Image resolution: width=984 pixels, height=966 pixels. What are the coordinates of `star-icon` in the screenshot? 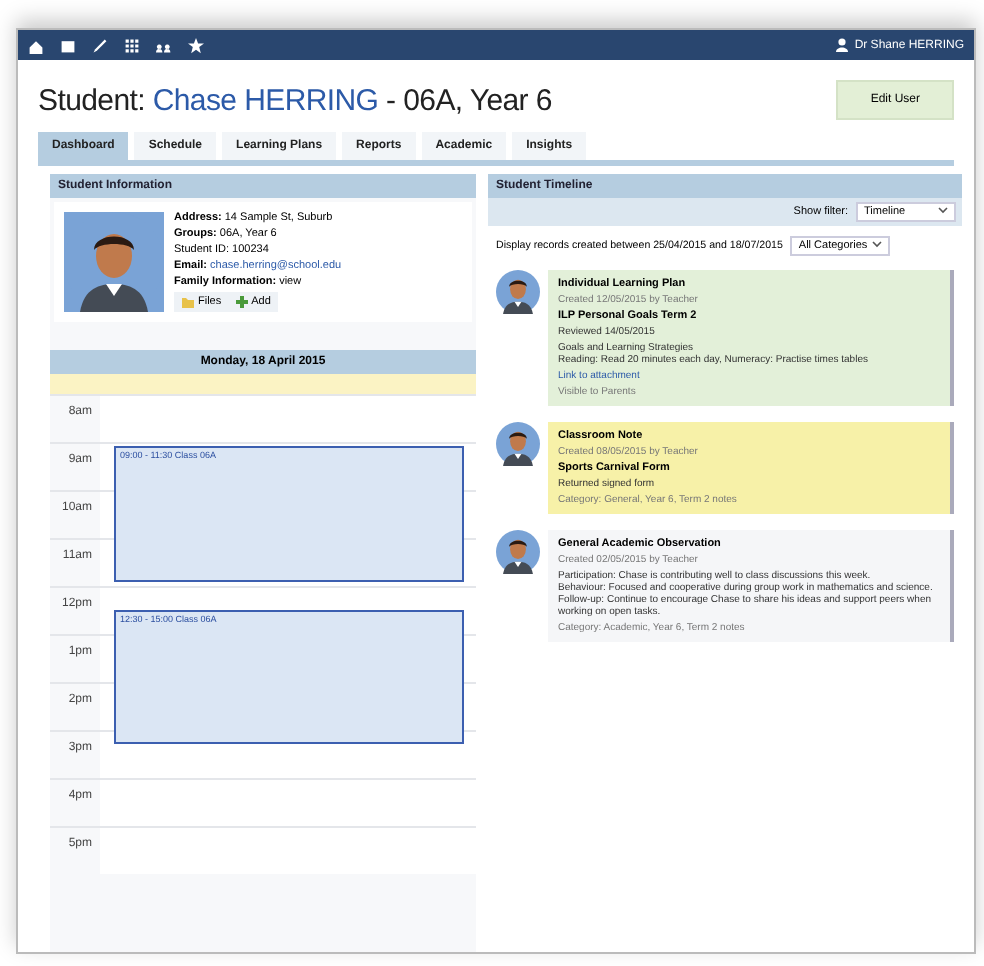 It's located at (196, 45).